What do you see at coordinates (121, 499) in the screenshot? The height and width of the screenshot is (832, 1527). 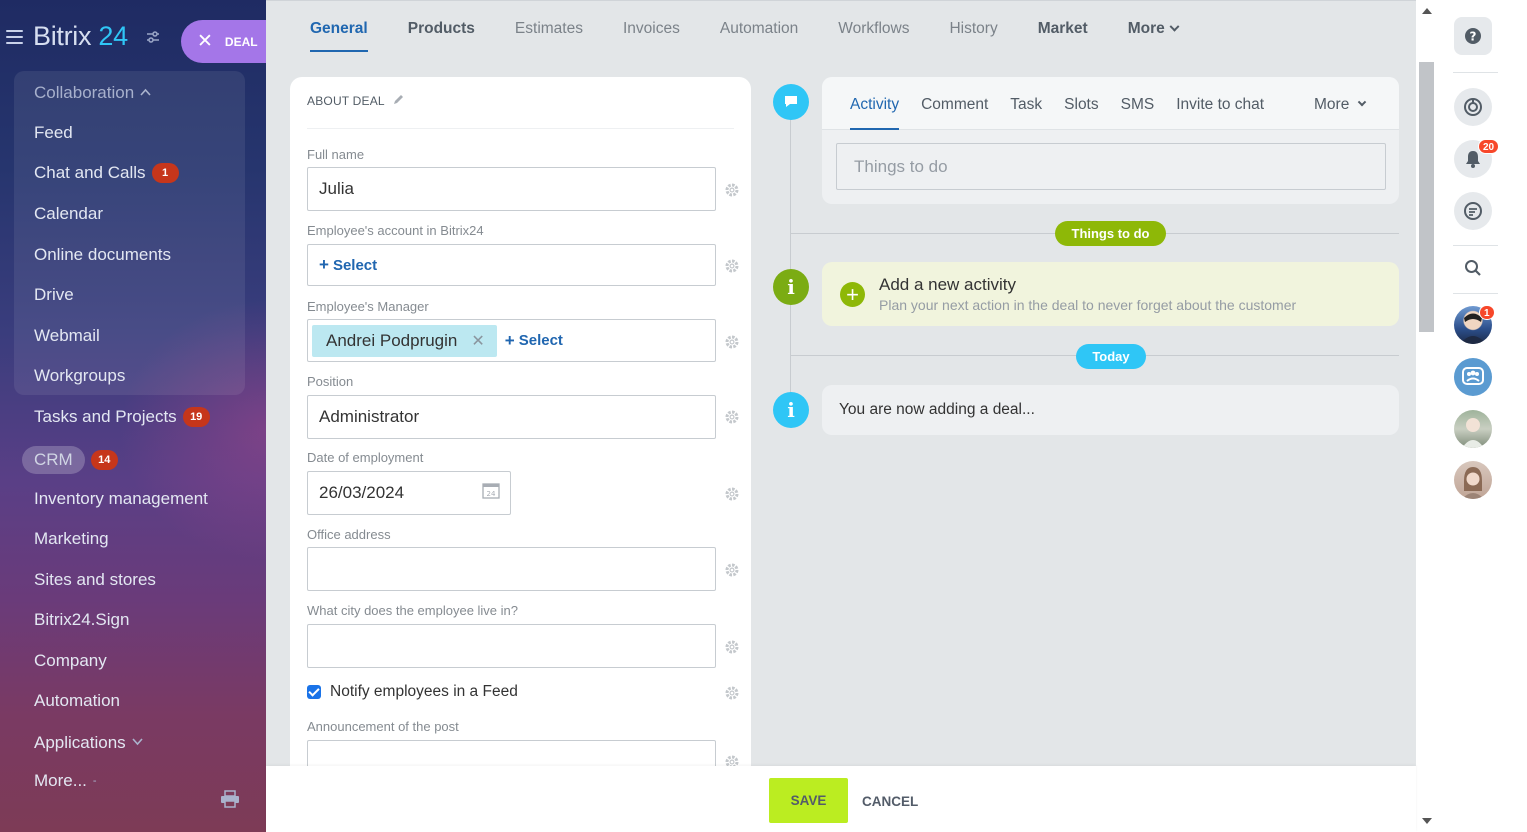 I see `sidebar-item-inventory: Inventory management` at bounding box center [121, 499].